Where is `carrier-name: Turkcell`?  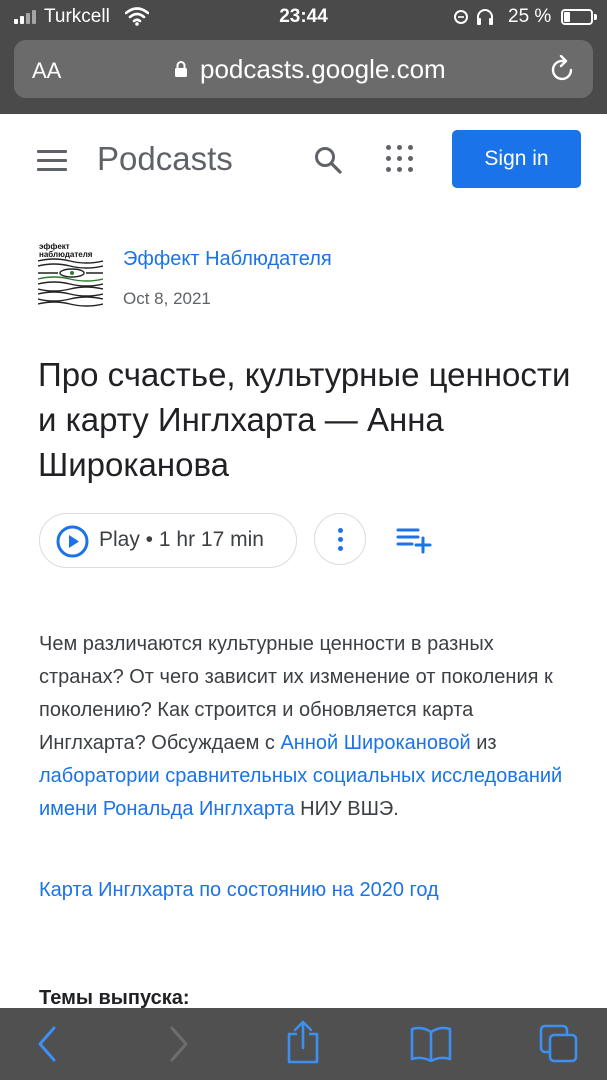 carrier-name: Turkcell is located at coordinates (77, 16).